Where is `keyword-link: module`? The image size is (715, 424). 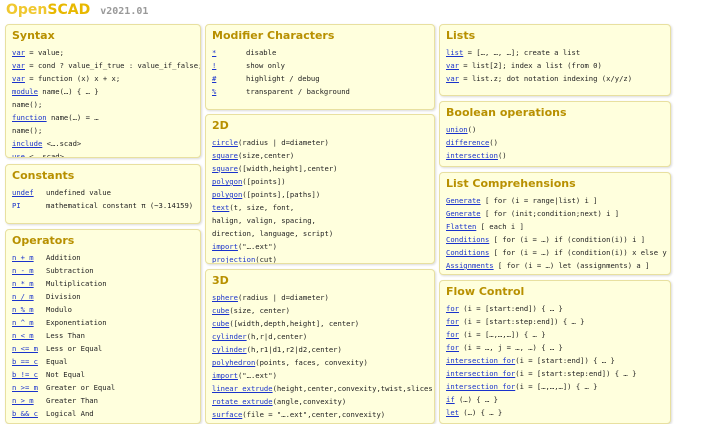 keyword-link: module is located at coordinates (25, 91).